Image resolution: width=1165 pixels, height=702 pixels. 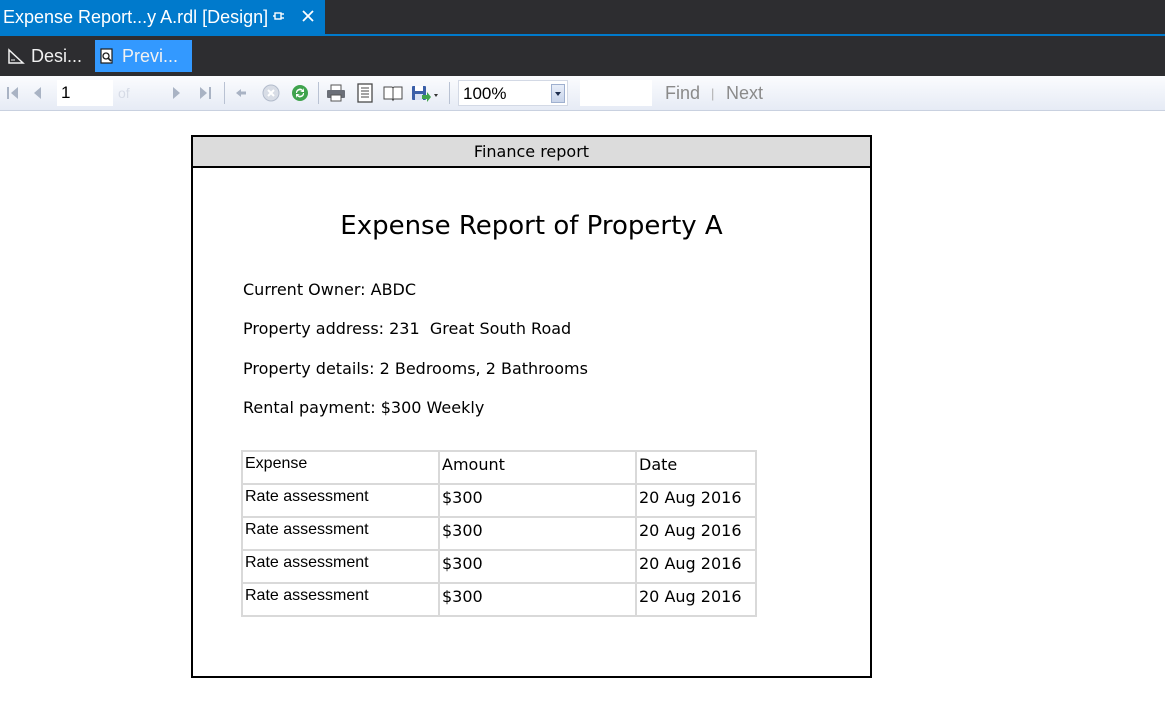 I want to click on report-title: Expense Report of Property A, so click(x=531, y=226).